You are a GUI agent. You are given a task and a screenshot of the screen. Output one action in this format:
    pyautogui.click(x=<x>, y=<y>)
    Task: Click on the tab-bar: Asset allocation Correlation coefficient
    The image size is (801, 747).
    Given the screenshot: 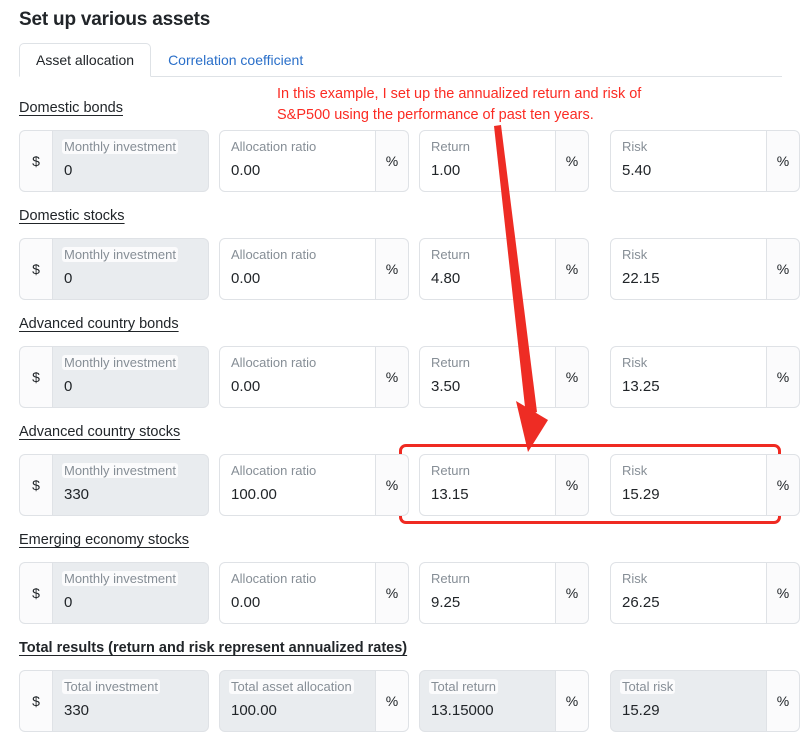 What is the action you would take?
    pyautogui.click(x=400, y=60)
    